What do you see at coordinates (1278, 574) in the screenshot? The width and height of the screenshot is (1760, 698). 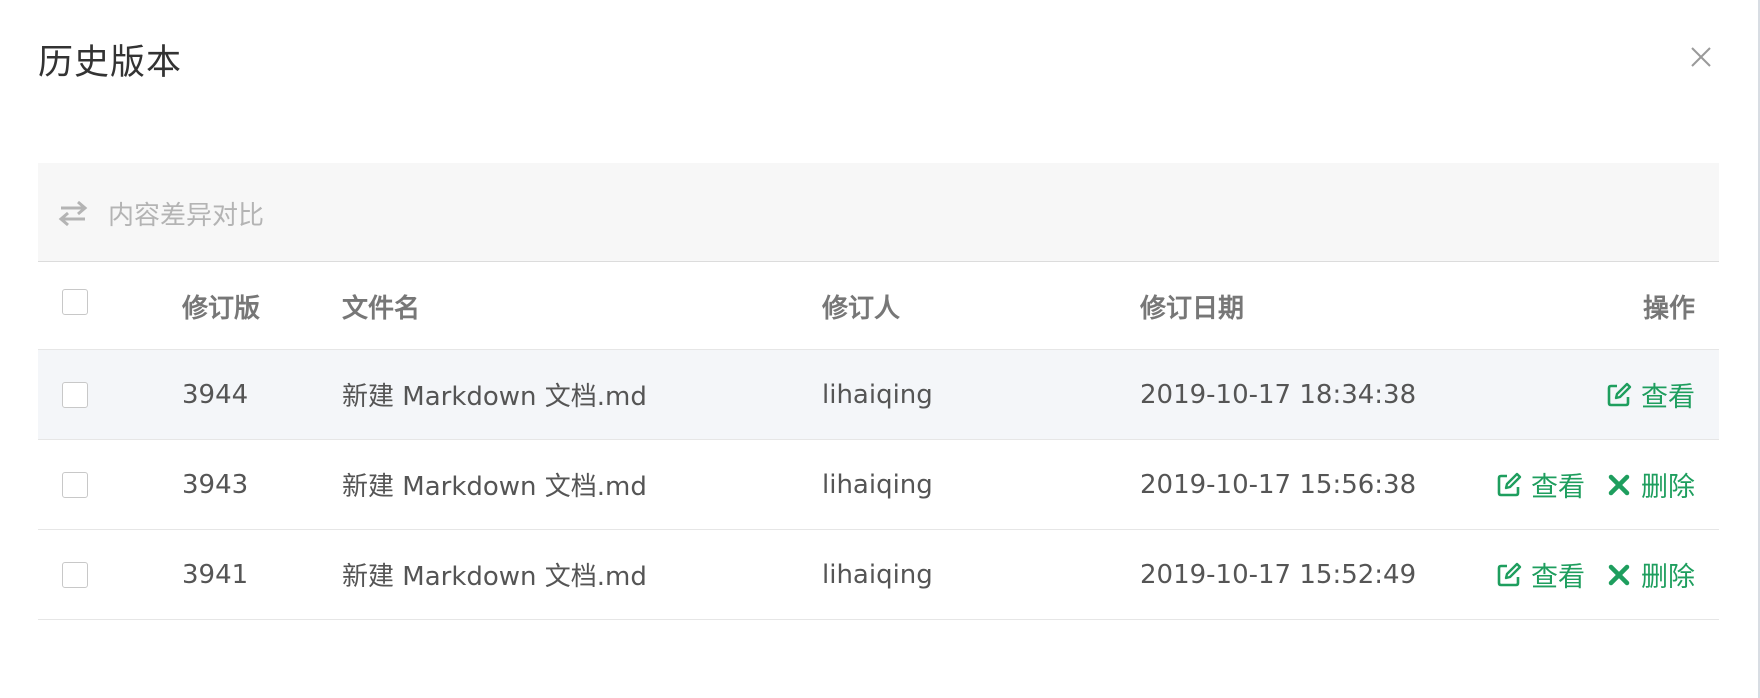 I see `date-cell: 2019-10-17 15:52:49` at bounding box center [1278, 574].